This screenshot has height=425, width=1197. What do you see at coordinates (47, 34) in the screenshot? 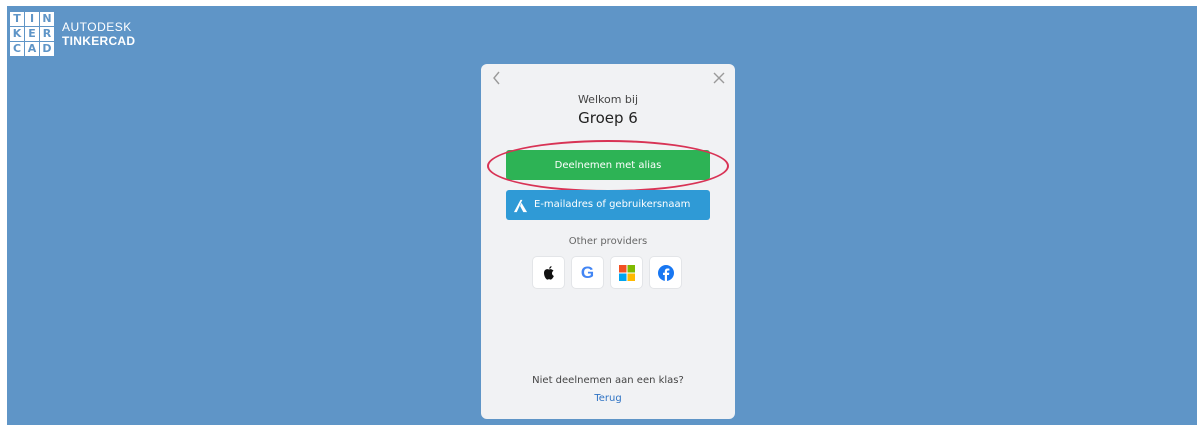
I see `logo-letter: R` at bounding box center [47, 34].